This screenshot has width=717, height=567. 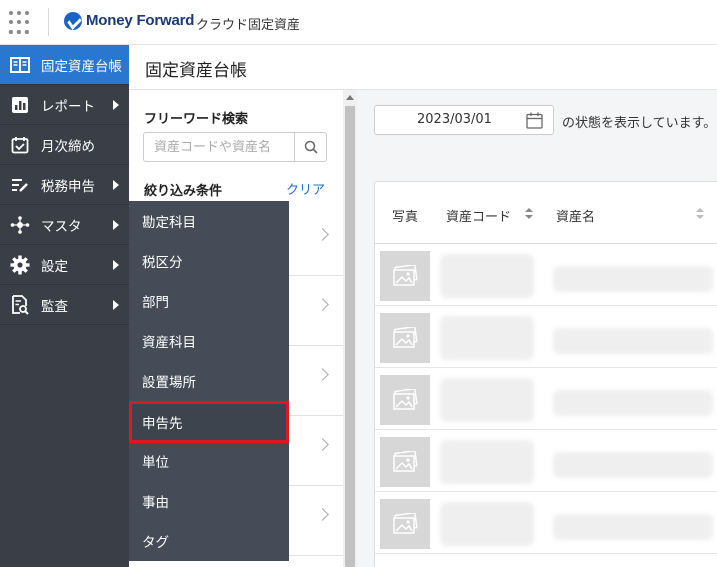 I want to click on search-icon, so click(x=311, y=147).